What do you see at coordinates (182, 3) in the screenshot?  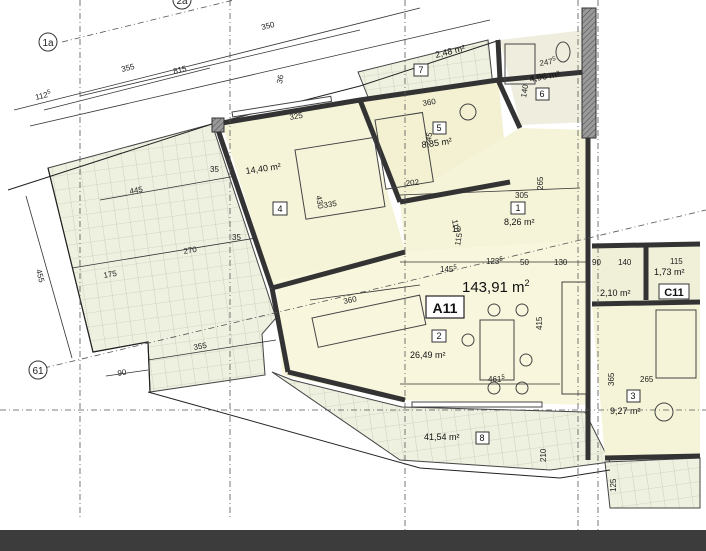 I see `axis-label-2a: 2a` at bounding box center [182, 3].